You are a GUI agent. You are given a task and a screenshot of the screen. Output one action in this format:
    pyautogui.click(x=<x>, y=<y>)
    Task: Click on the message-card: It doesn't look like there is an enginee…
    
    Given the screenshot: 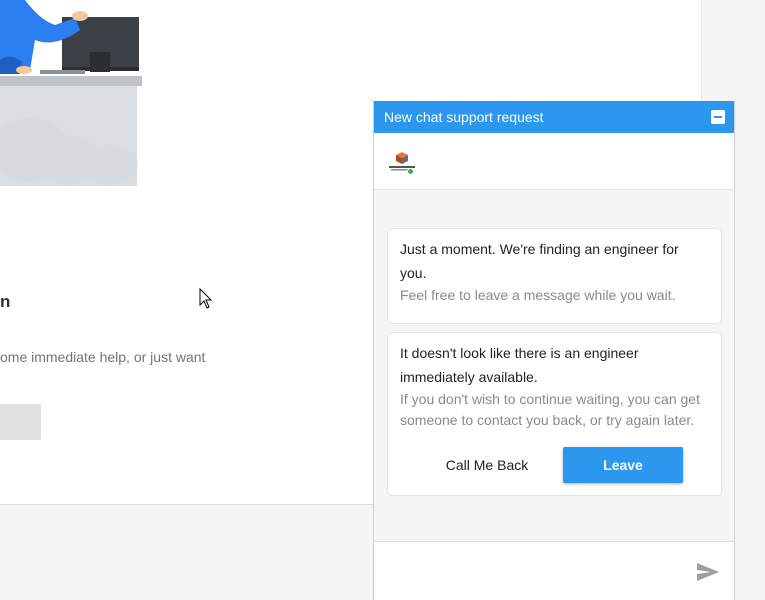 What is the action you would take?
    pyautogui.click(x=554, y=414)
    